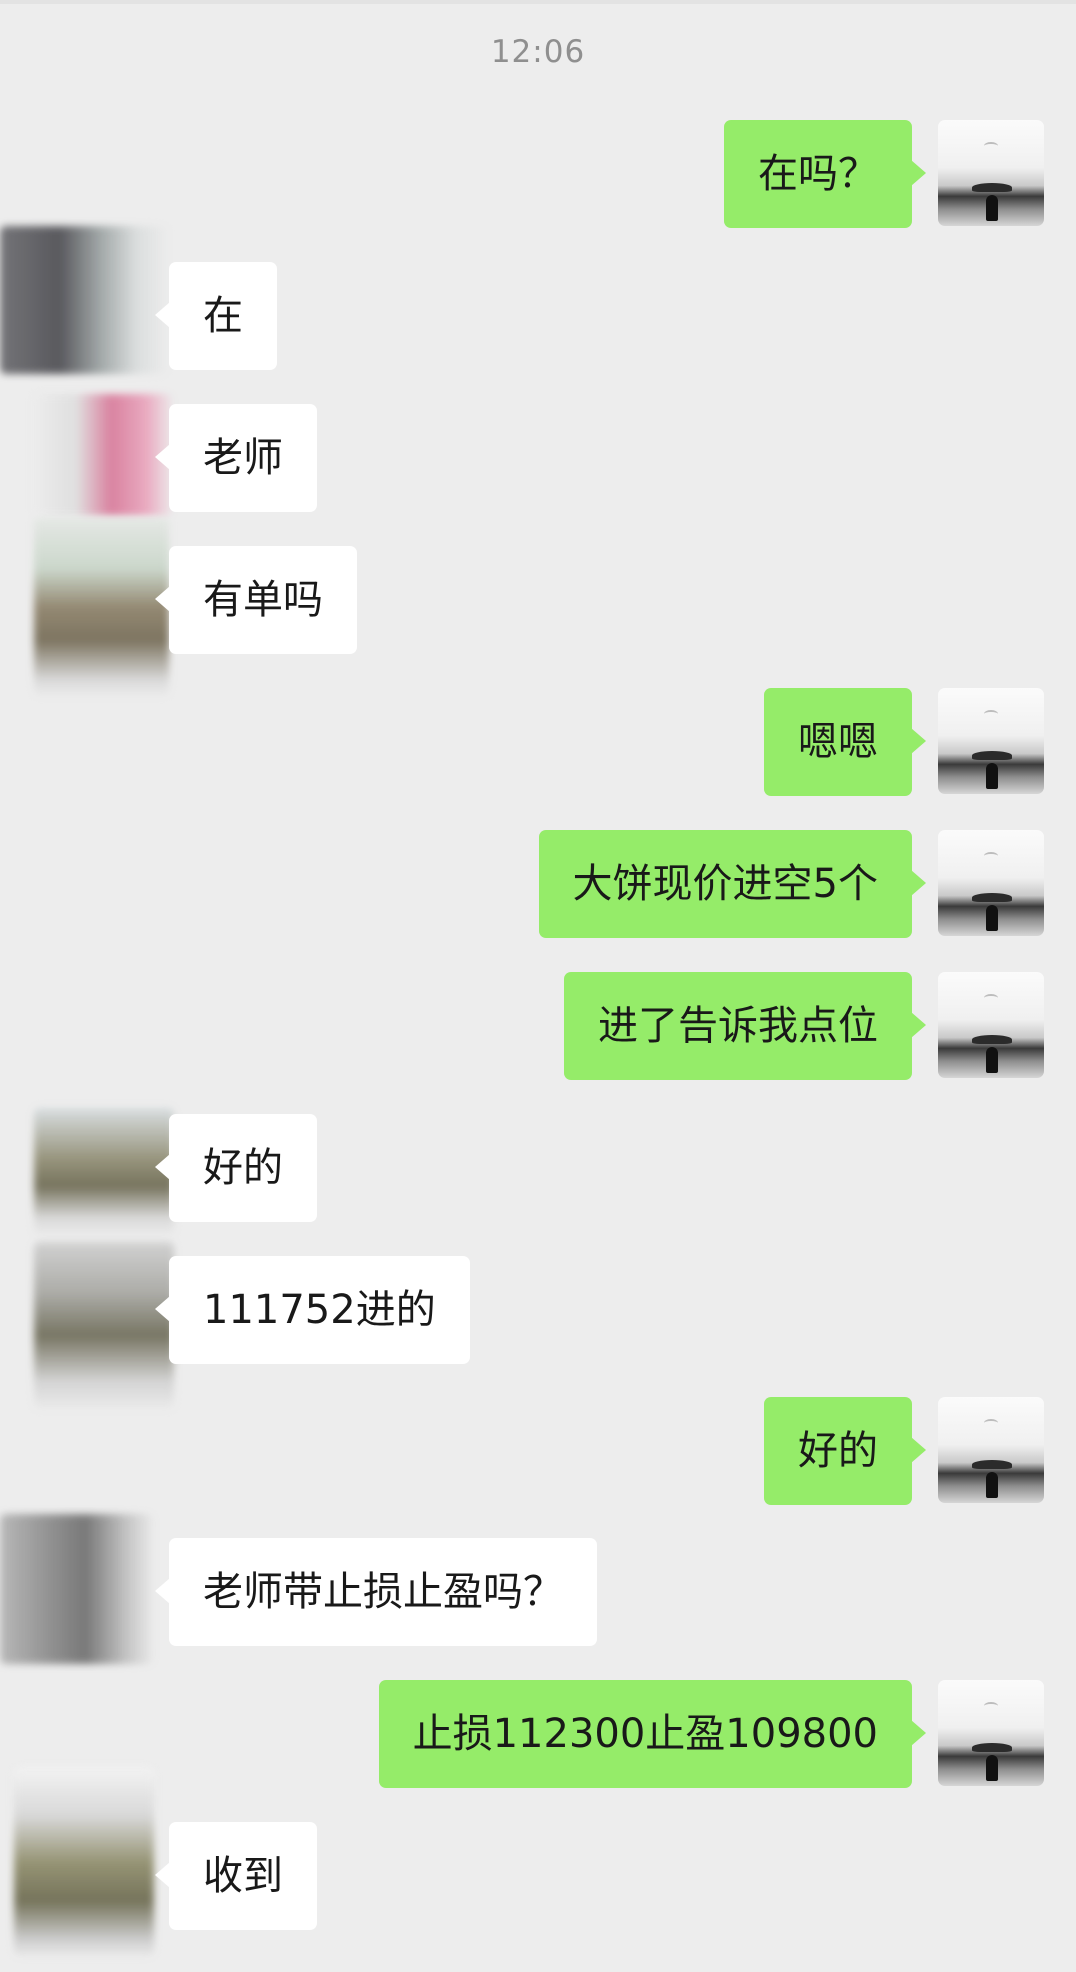  What do you see at coordinates (825, 174) in the screenshot?
I see `outgoing-message-bubble: 在吗？` at bounding box center [825, 174].